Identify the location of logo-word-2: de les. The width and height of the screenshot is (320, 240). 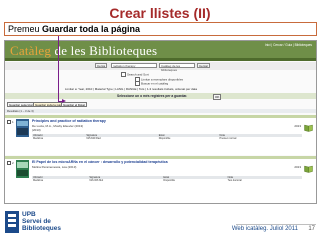
(70, 50).